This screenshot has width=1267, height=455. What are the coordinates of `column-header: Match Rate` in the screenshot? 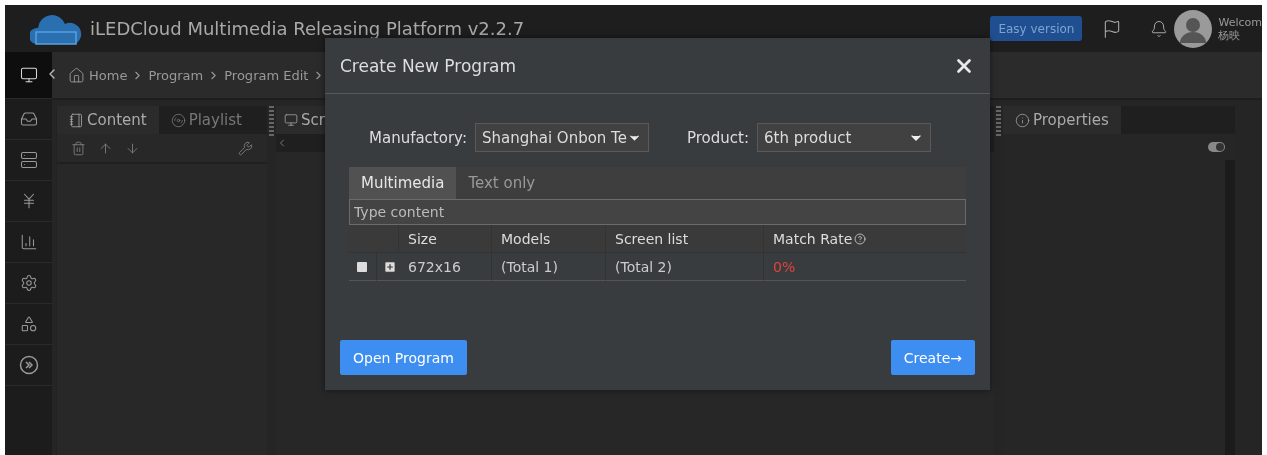 It's located at (865, 239).